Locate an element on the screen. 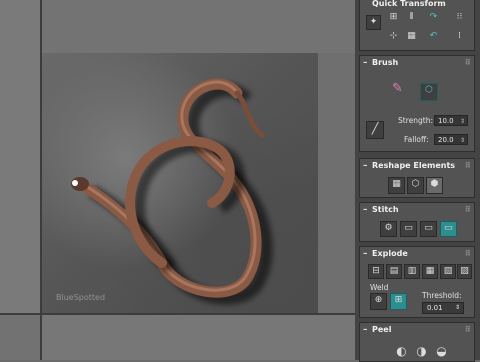 The width and height of the screenshot is (480, 362). rollout-title: Reshape Elements is located at coordinates (414, 165).